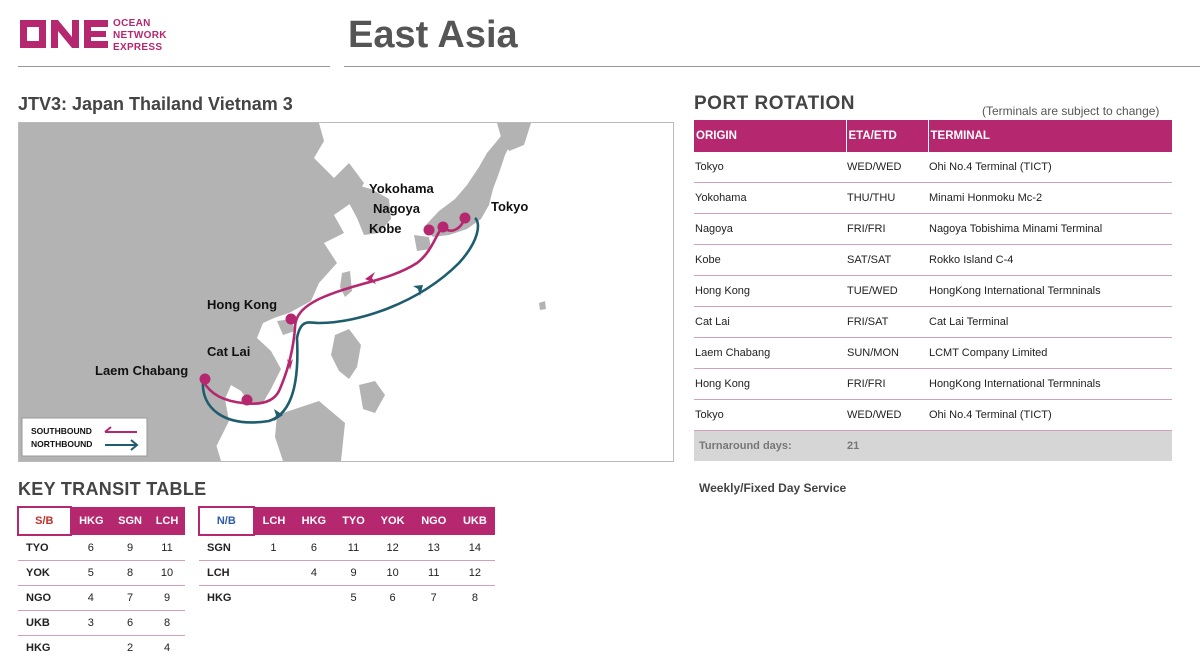  Describe the element at coordinates (353, 521) in the screenshot. I see `transit-column-header: TYO` at that location.